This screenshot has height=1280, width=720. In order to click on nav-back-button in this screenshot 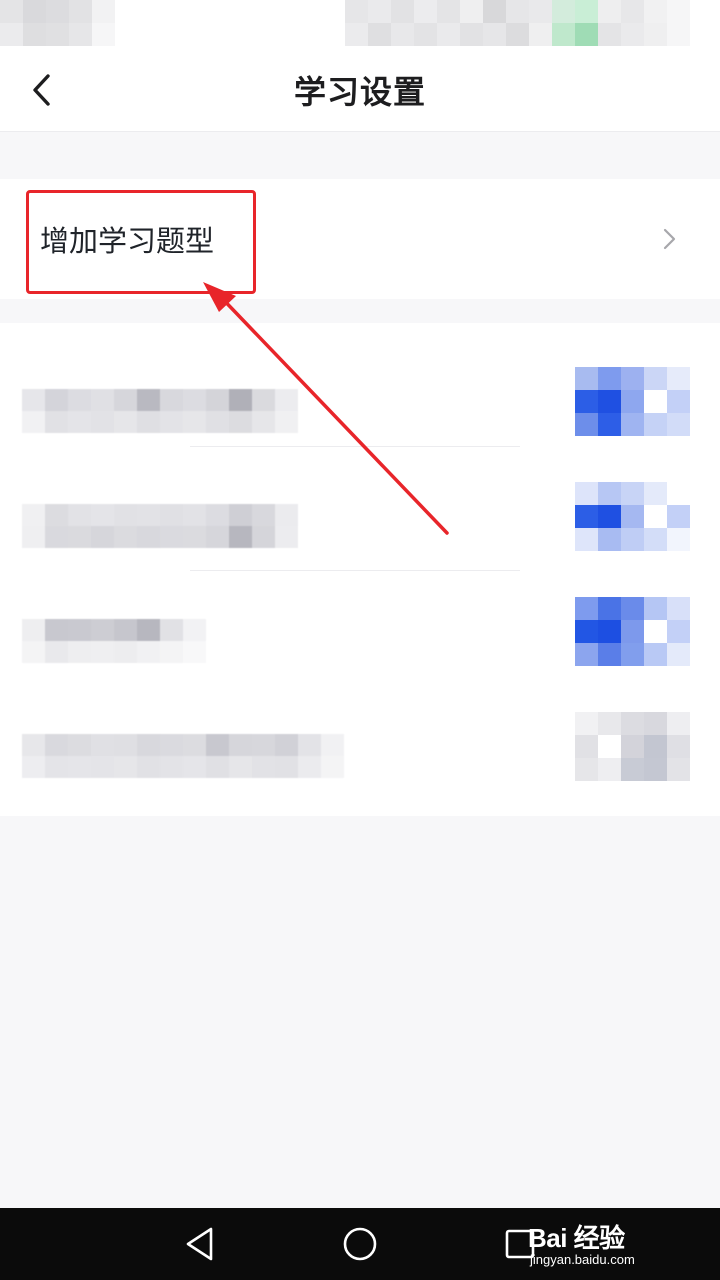, I will do `click(200, 1244)`.